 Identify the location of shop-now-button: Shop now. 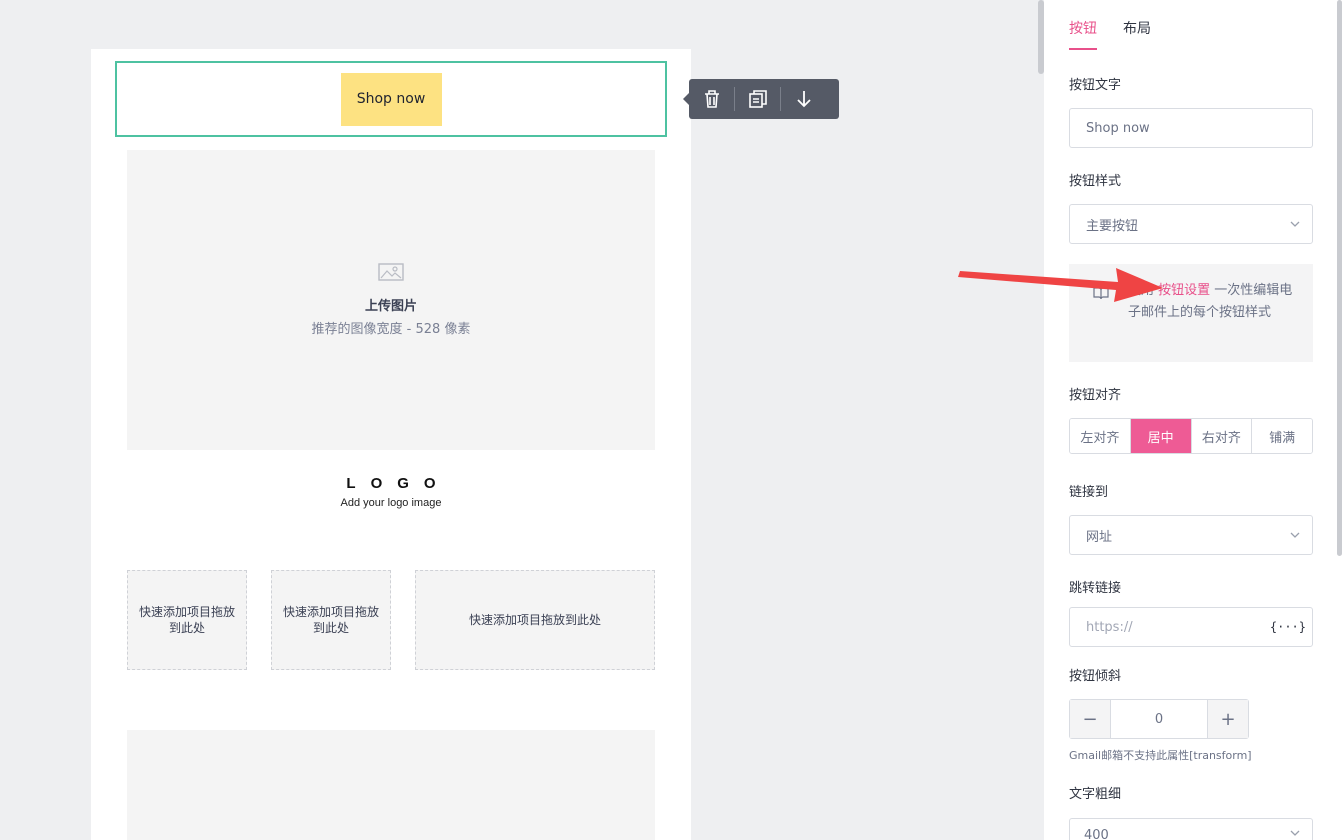
(391, 99).